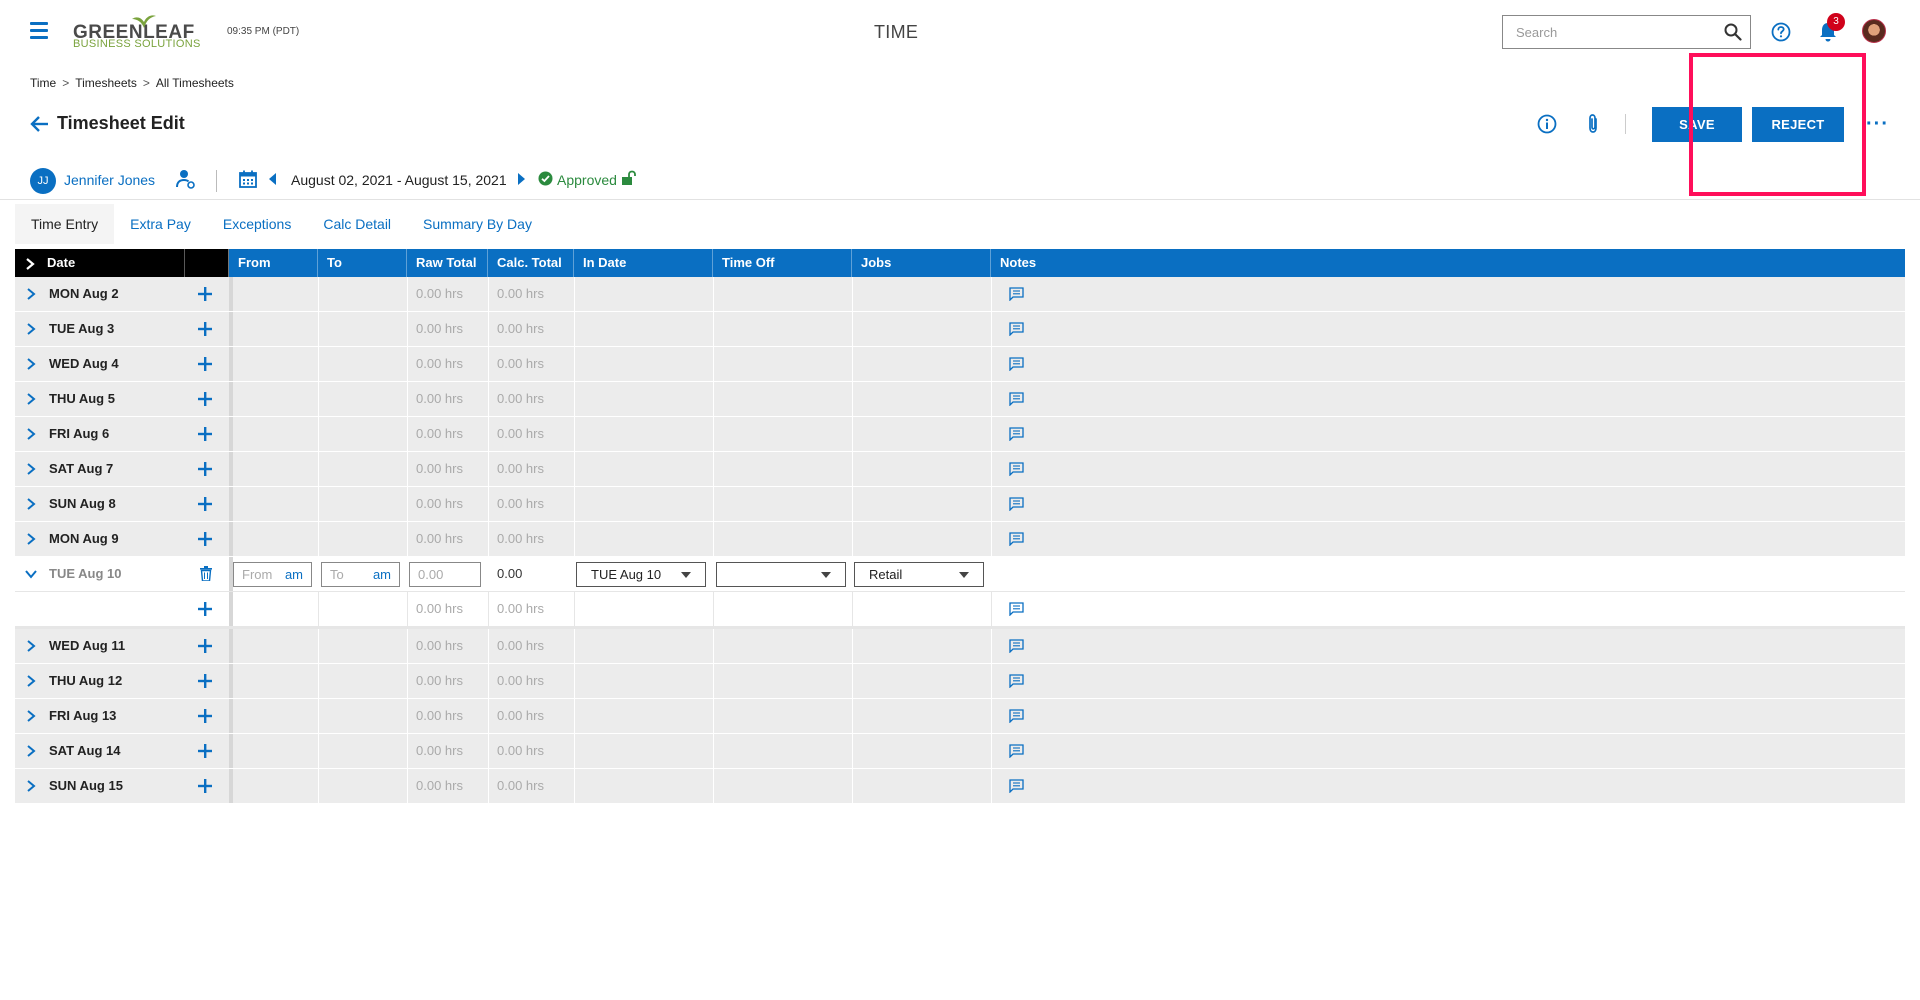 Image resolution: width=1920 pixels, height=1000 pixels. I want to click on calc-total-value: 0.00 hrs, so click(520, 715).